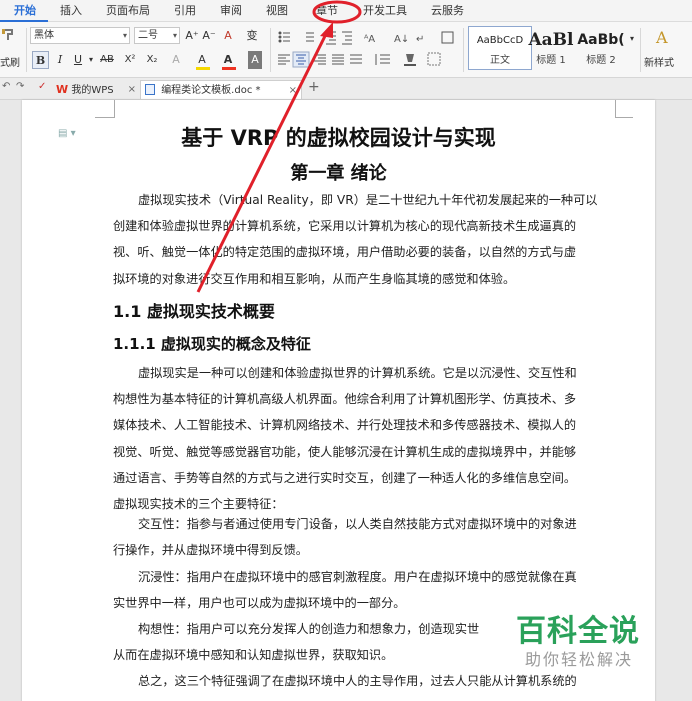 The image size is (692, 701). I want to click on annotation-arrow, so click(263, 161).